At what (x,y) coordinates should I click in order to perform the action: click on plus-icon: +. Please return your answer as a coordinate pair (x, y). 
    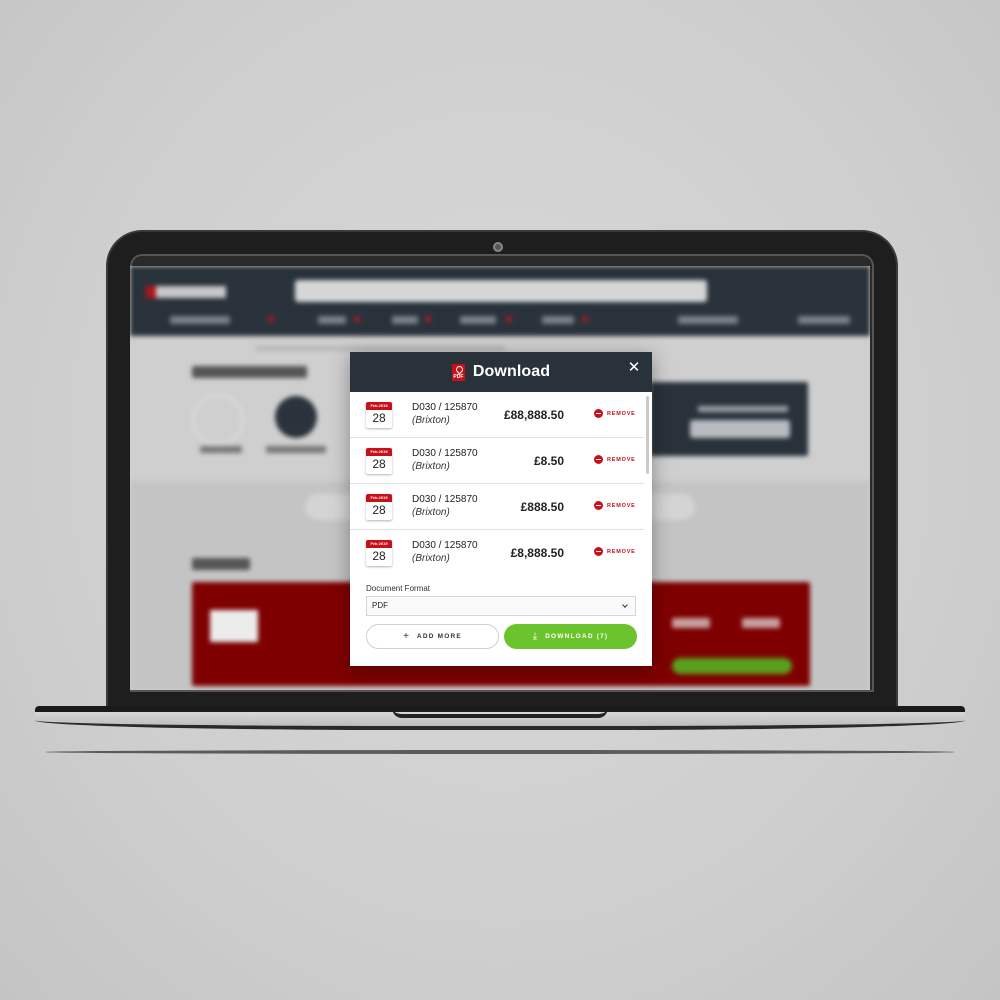
    Looking at the image, I should click on (406, 636).